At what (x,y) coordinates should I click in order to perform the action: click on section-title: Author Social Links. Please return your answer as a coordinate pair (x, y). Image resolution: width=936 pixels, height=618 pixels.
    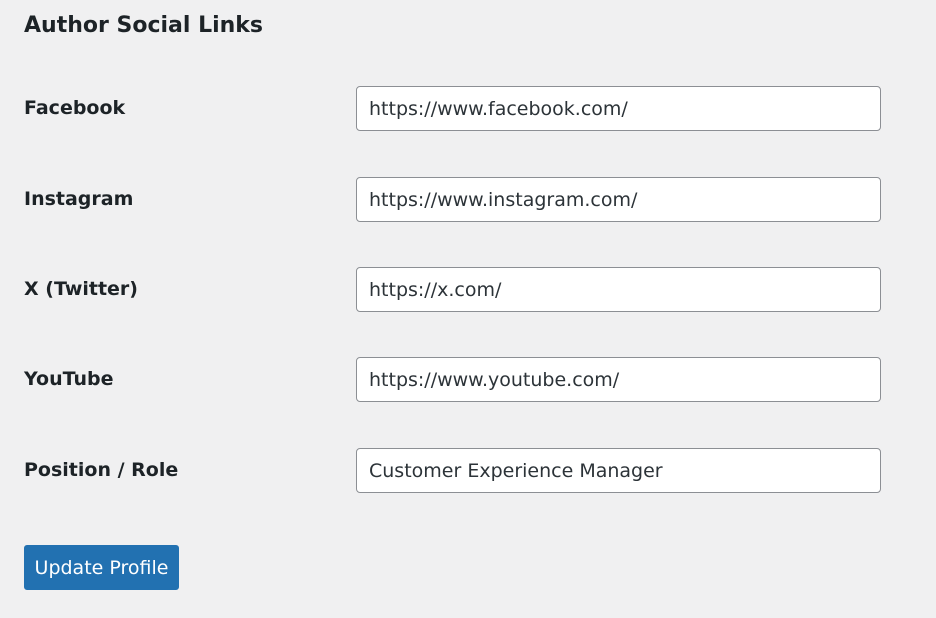
    Looking at the image, I should click on (144, 25).